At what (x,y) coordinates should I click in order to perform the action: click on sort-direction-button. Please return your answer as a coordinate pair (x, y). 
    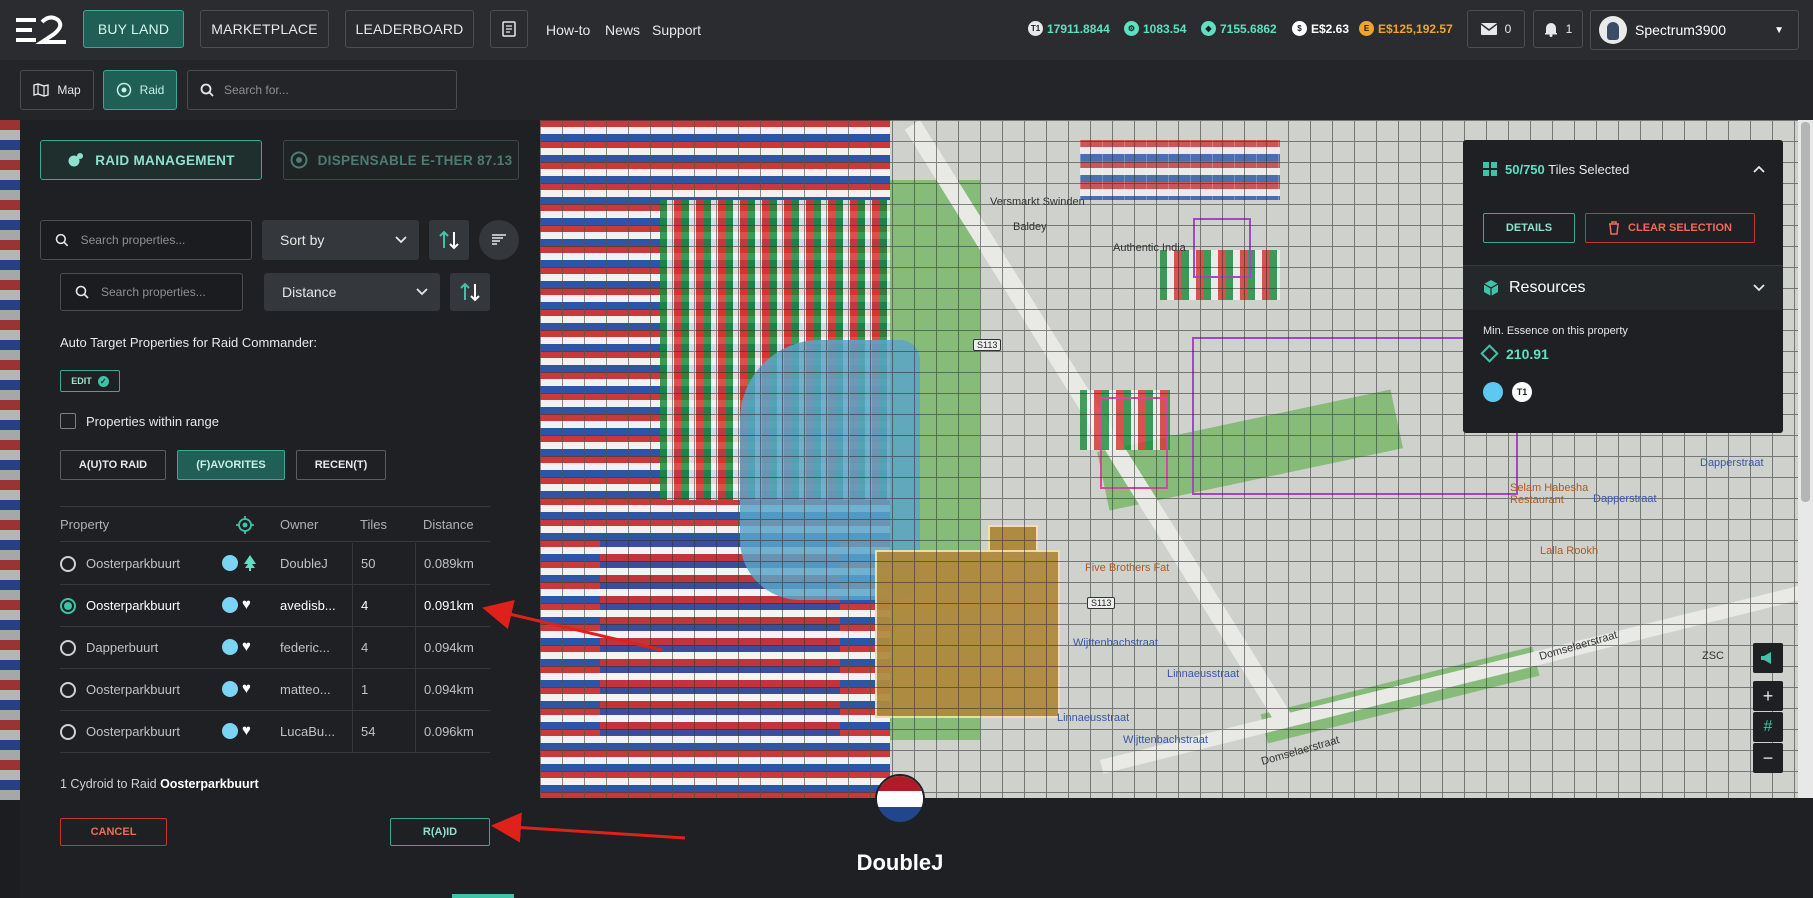
    Looking at the image, I should click on (449, 240).